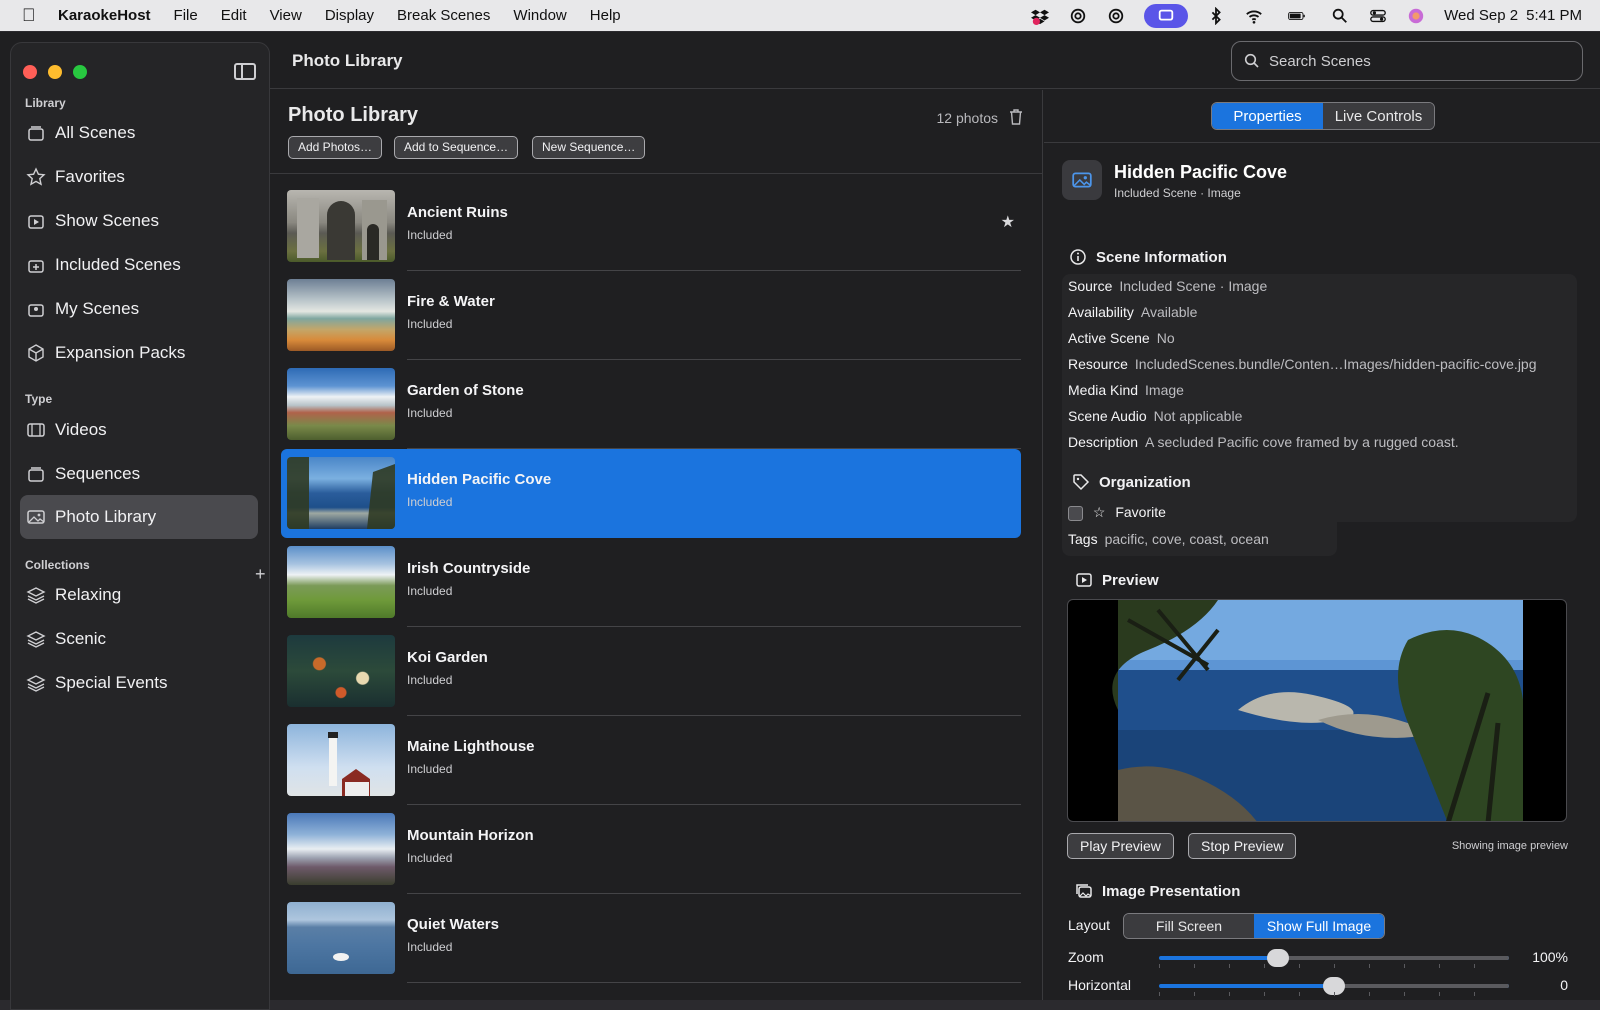 This screenshot has height=1010, width=1600. Describe the element at coordinates (1189, 926) in the screenshot. I see `fill-screen-option: Fill Screen` at that location.